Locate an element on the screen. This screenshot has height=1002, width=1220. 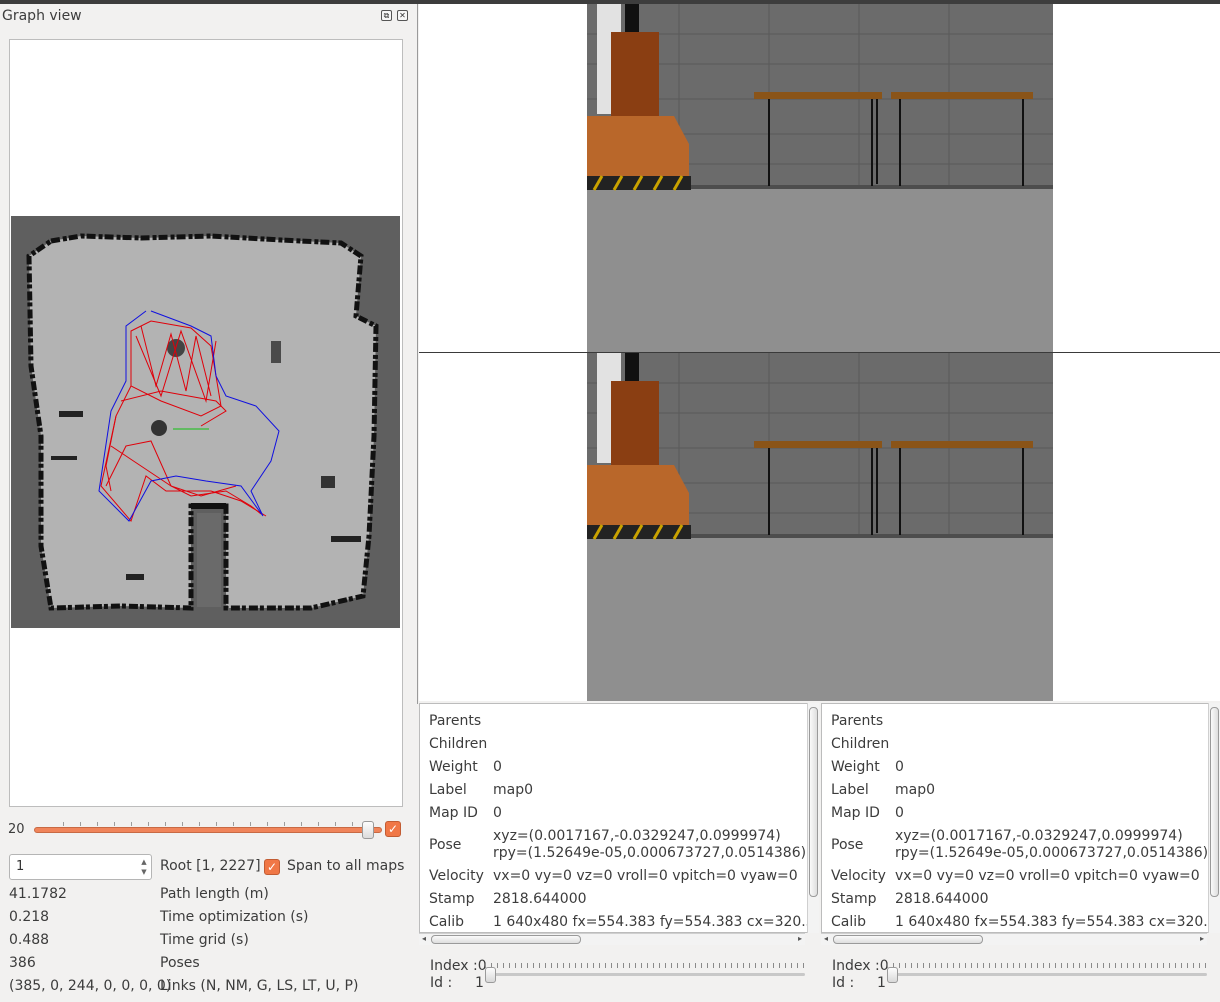
stat-row: 0.488 Time grid (s) is located at coordinates (209, 943).